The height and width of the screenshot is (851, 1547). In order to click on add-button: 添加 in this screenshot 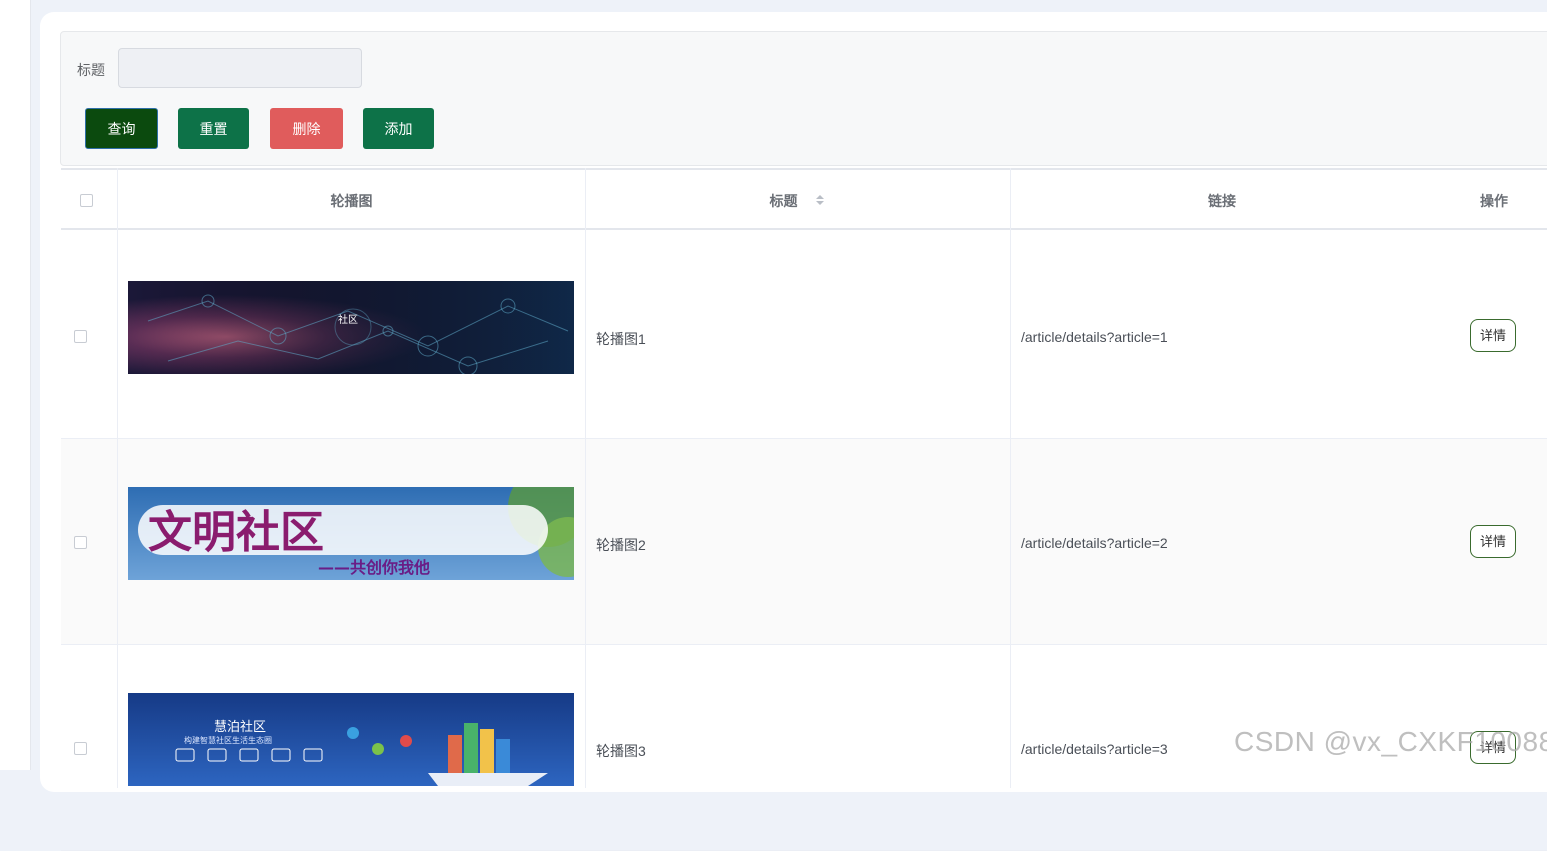, I will do `click(398, 128)`.